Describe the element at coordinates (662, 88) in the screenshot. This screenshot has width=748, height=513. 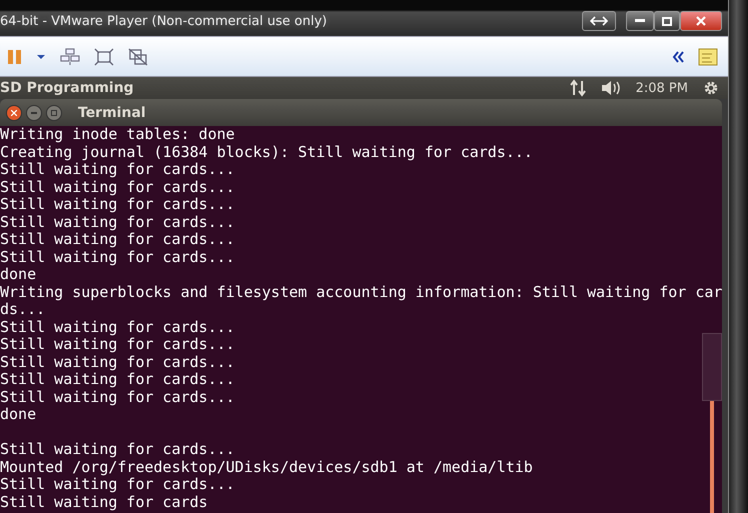
I see `clock: 2:08 PM` at that location.